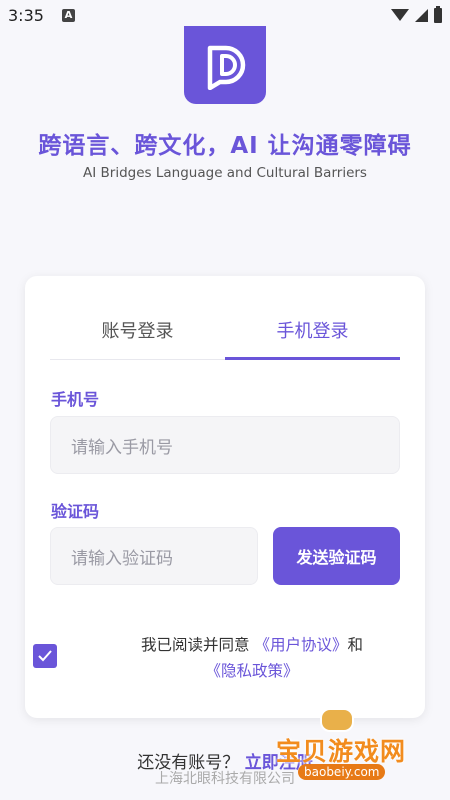 The image size is (450, 800). Describe the element at coordinates (251, 671) in the screenshot. I see `privacy-policy-link: 《隐私政策》` at that location.